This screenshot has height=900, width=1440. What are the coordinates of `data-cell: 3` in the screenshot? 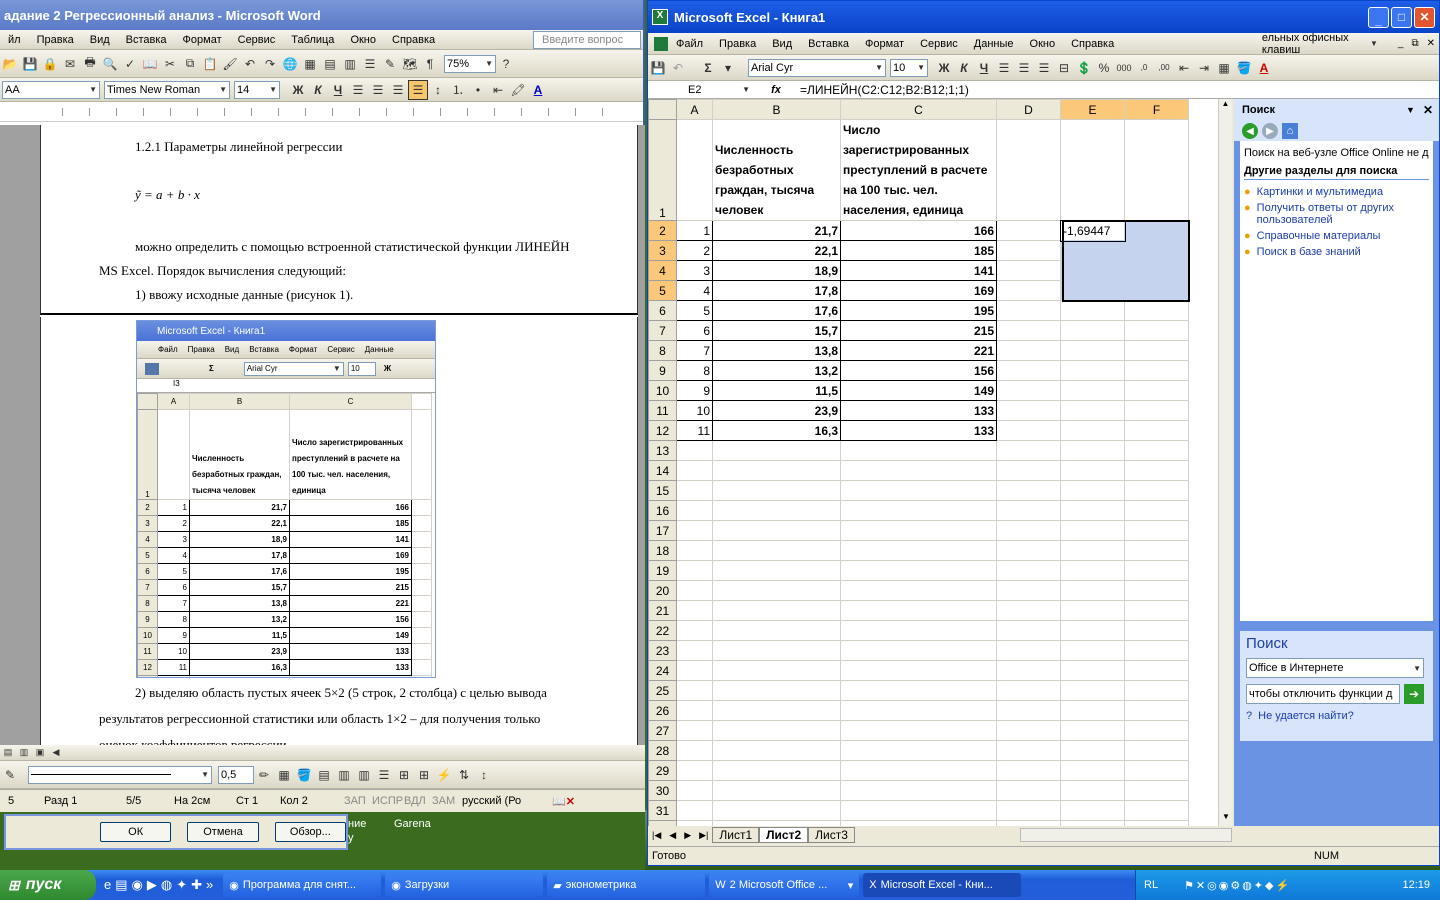 It's located at (694, 270).